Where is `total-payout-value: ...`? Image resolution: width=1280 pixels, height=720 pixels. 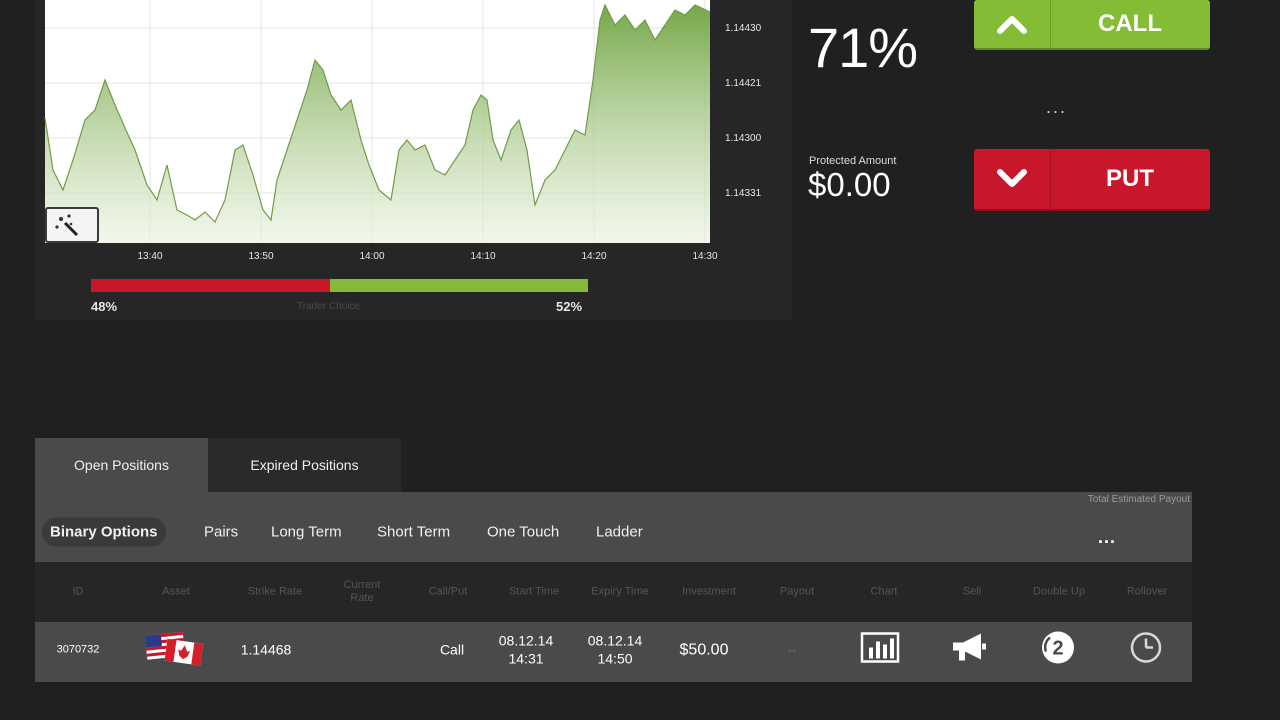
total-payout-value: ... is located at coordinates (1107, 537).